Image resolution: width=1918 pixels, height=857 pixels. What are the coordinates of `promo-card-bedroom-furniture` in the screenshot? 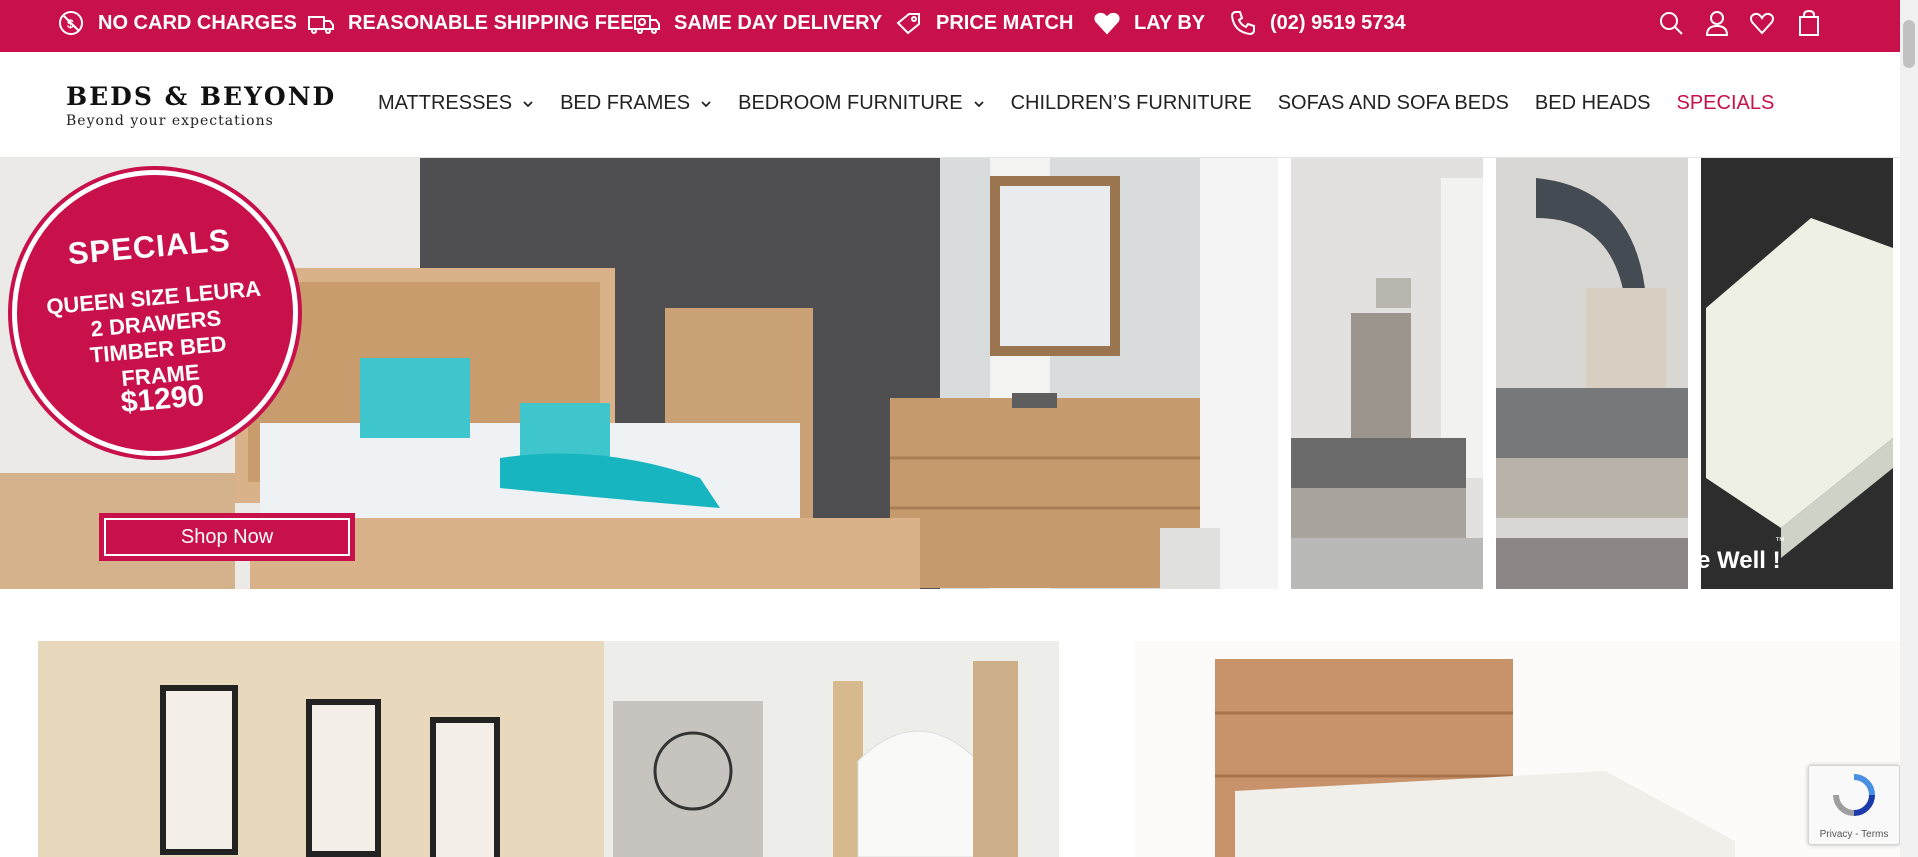 It's located at (548, 749).